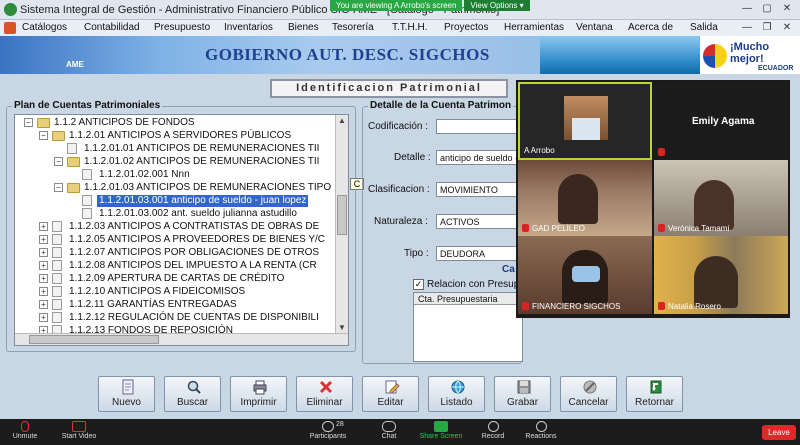 This screenshot has width=800, height=445. What do you see at coordinates (466, 27) in the screenshot?
I see `menu-proyectos: Proyectos` at bounding box center [466, 27].